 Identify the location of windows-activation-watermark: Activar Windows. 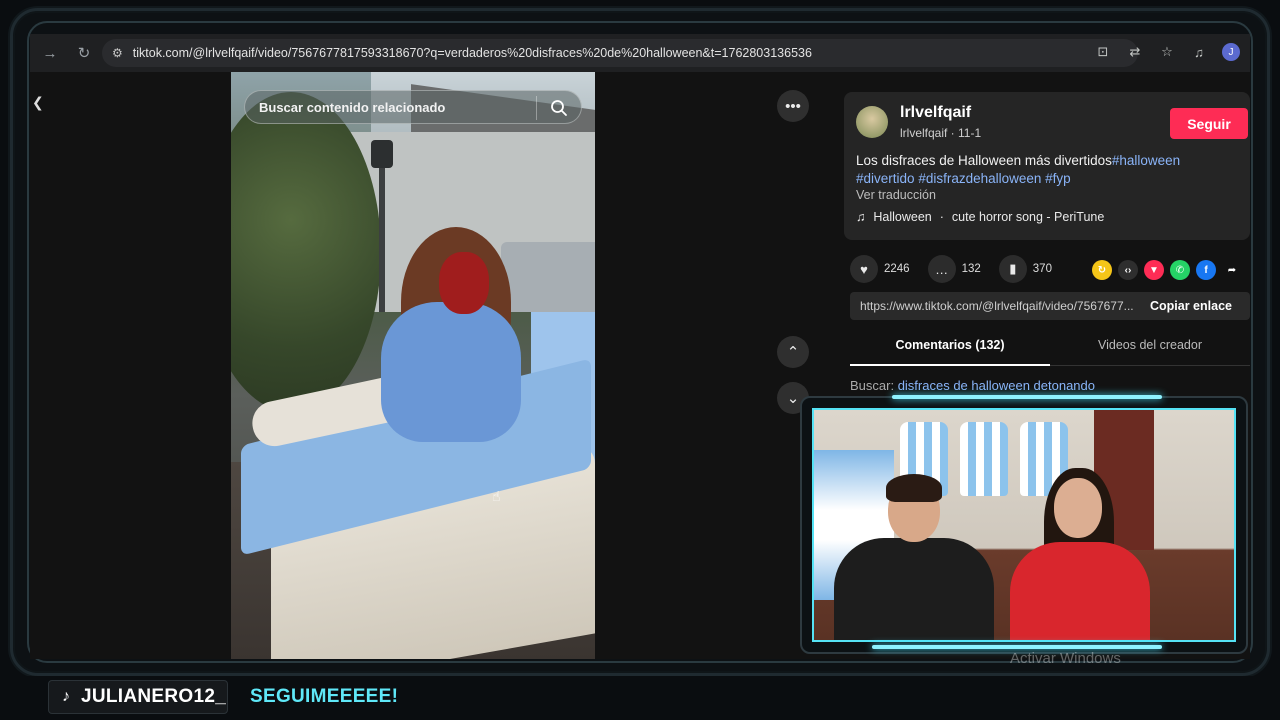
(1065, 658).